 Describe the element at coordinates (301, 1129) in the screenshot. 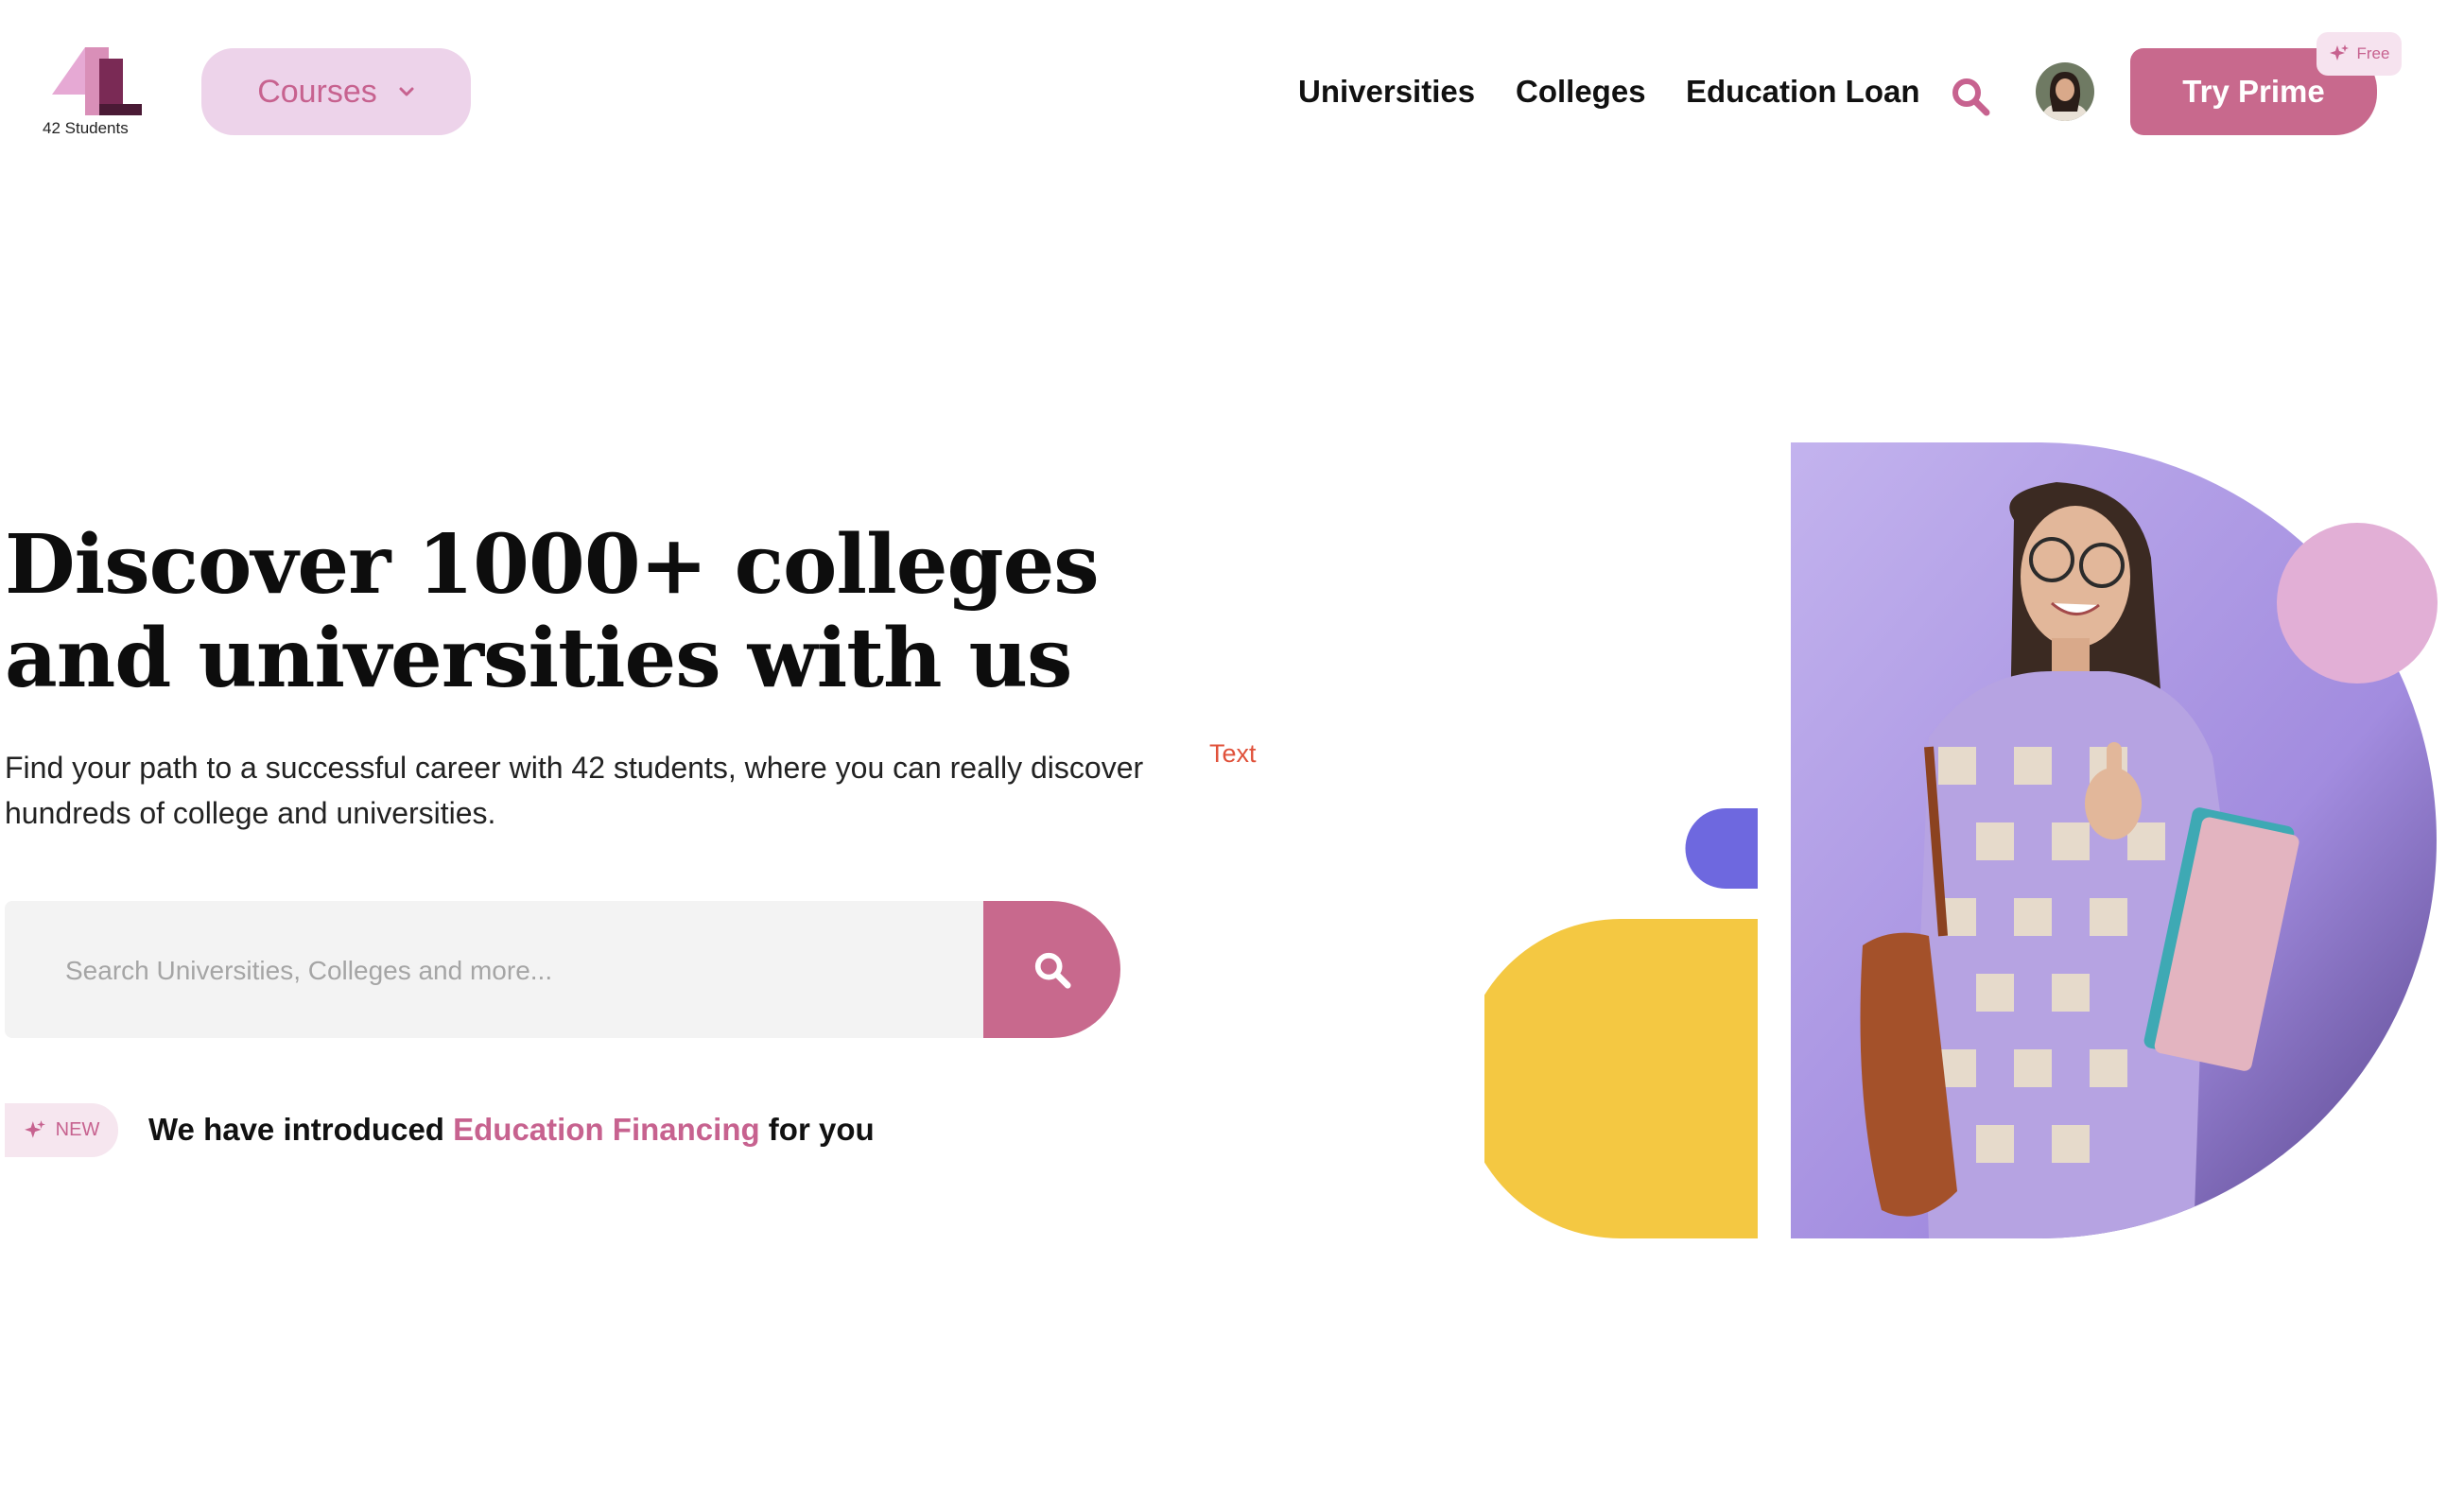

I see `announcement-prefix: We have introduced` at that location.